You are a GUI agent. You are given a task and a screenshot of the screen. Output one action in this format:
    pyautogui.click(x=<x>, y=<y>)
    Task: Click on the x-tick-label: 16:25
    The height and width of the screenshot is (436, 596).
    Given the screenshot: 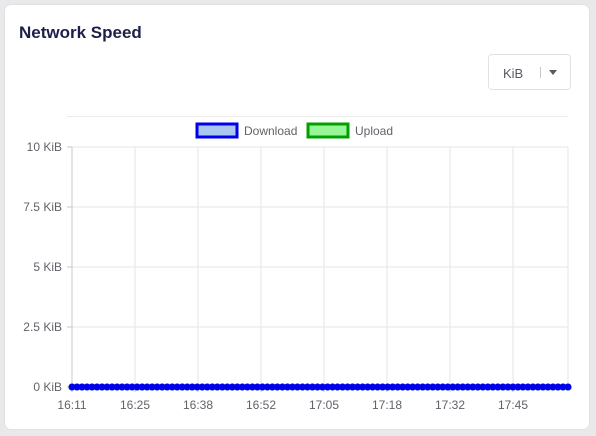 What is the action you would take?
    pyautogui.click(x=135, y=405)
    